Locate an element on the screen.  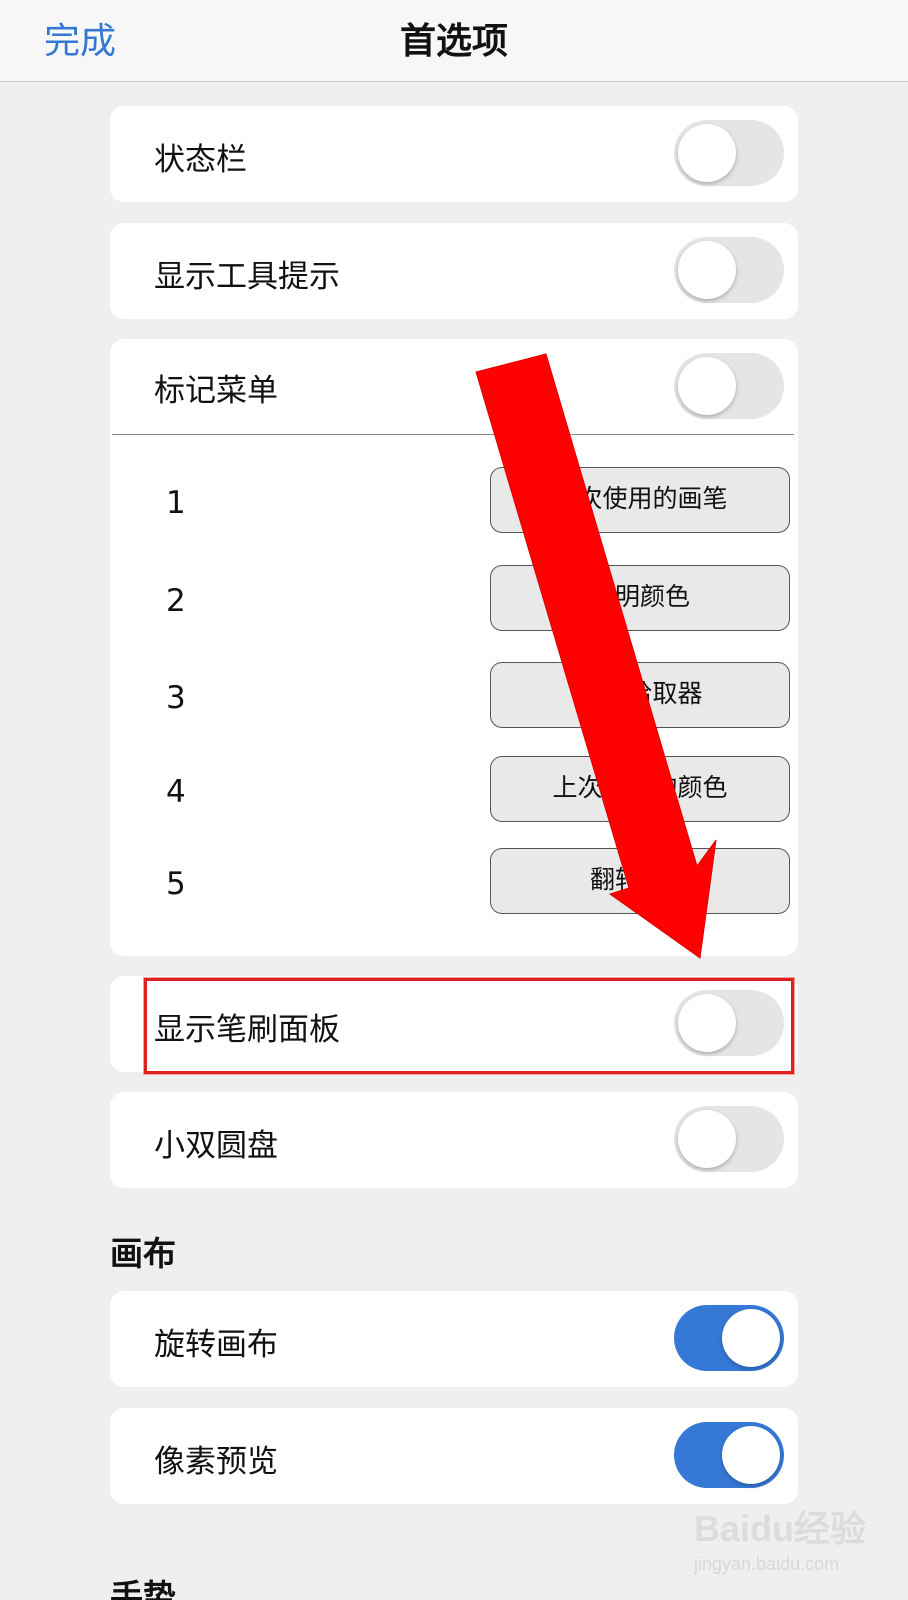
tooltips-toggle is located at coordinates (729, 270).